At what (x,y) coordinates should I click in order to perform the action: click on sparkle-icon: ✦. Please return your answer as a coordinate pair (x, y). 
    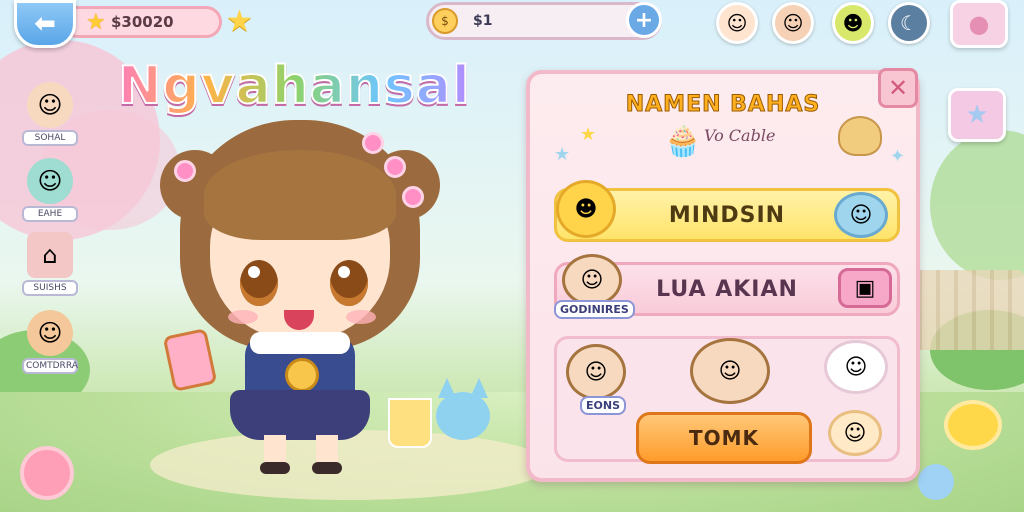
    Looking at the image, I should click on (898, 156).